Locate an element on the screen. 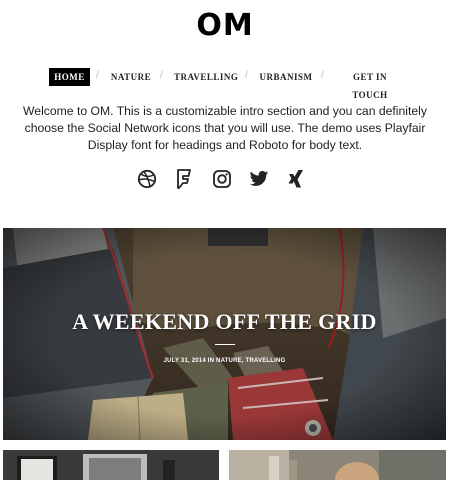  in-label: IN is located at coordinates (211, 361).